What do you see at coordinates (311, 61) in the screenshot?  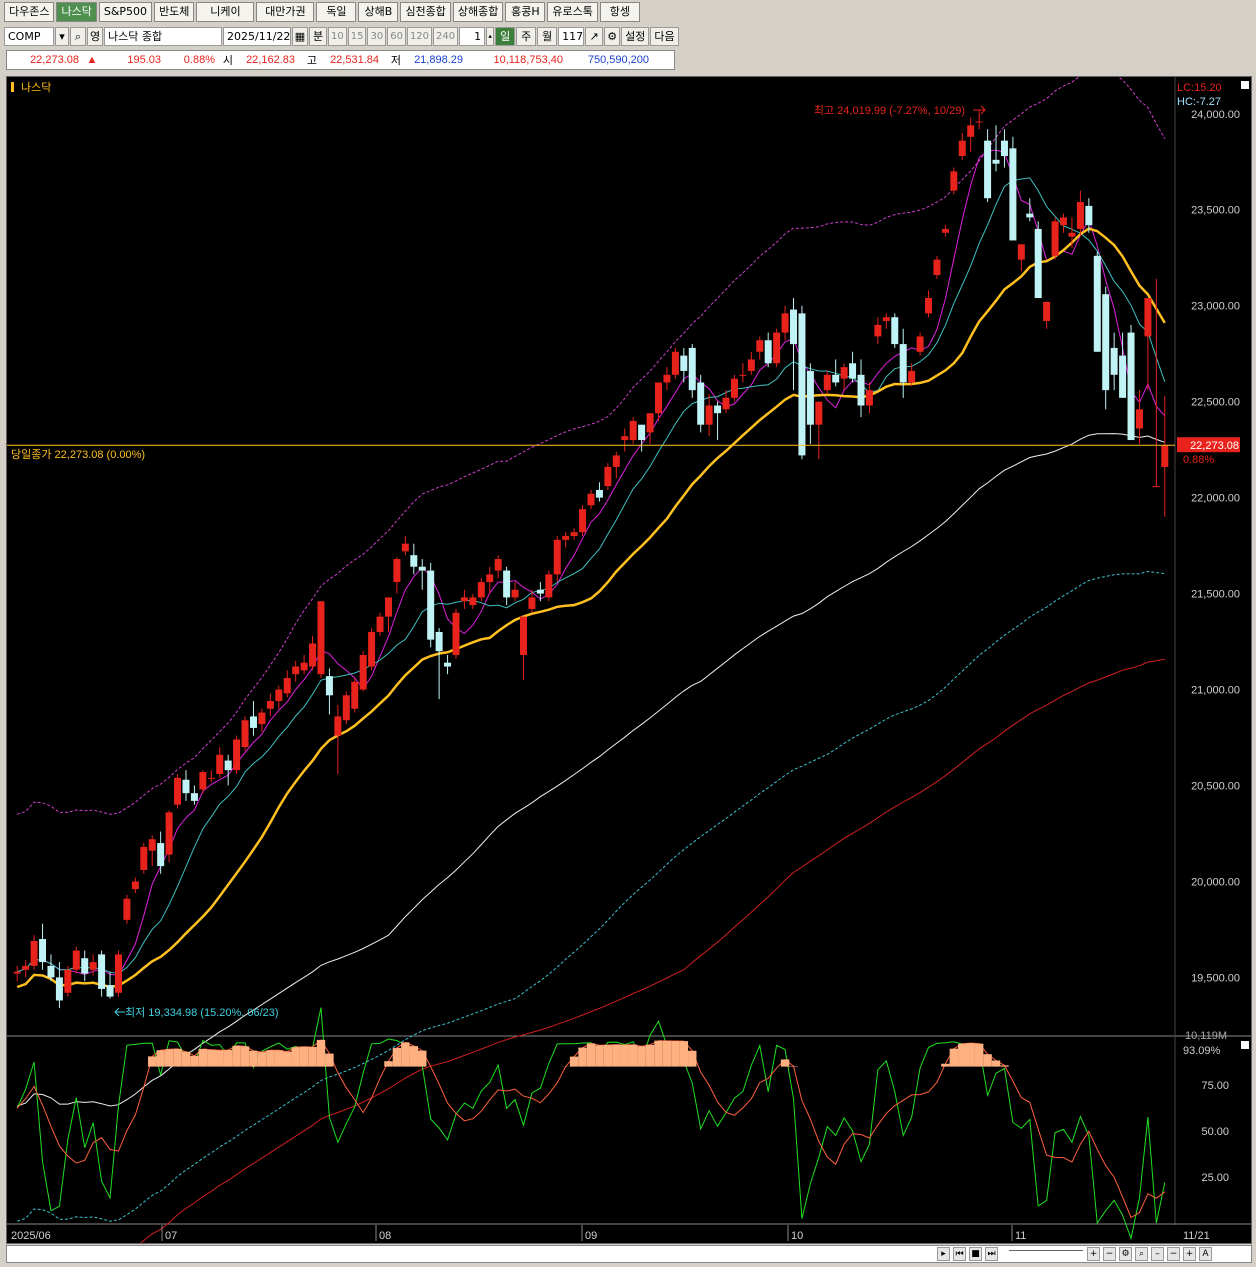 I see `high-label: 고` at bounding box center [311, 61].